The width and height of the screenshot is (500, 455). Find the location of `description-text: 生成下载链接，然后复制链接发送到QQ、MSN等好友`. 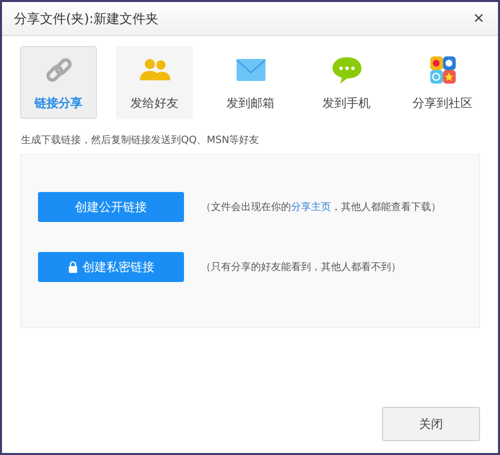

description-text: 生成下载链接，然后复制链接发送到QQ、MSN等好友 is located at coordinates (140, 140).